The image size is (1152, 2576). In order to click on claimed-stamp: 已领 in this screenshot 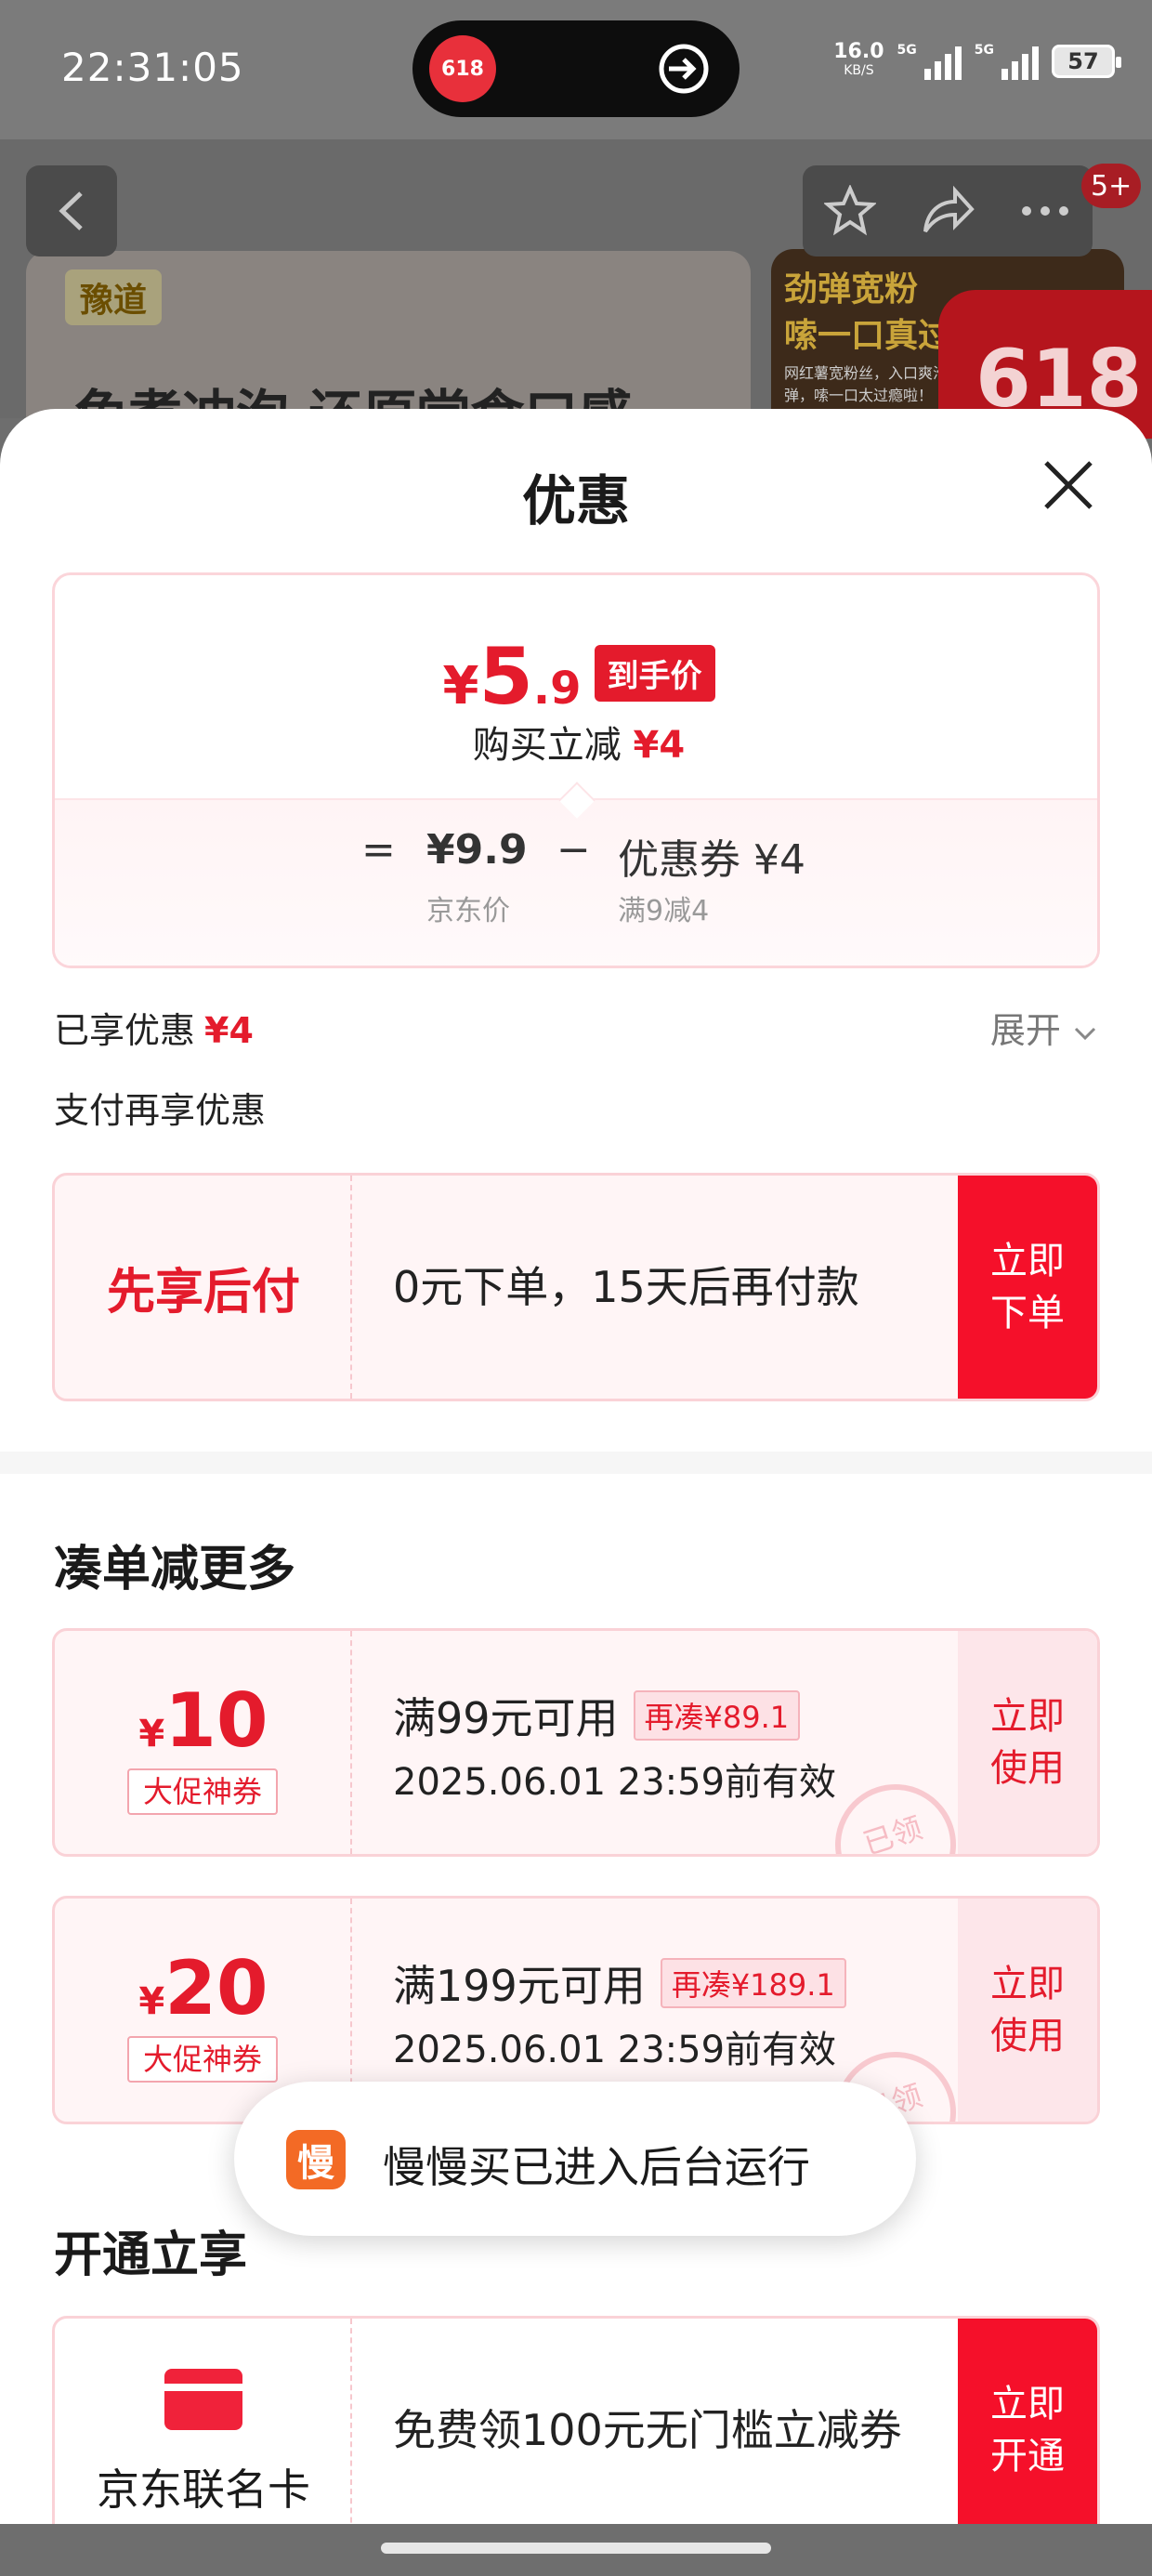, I will do `click(895, 1811)`.